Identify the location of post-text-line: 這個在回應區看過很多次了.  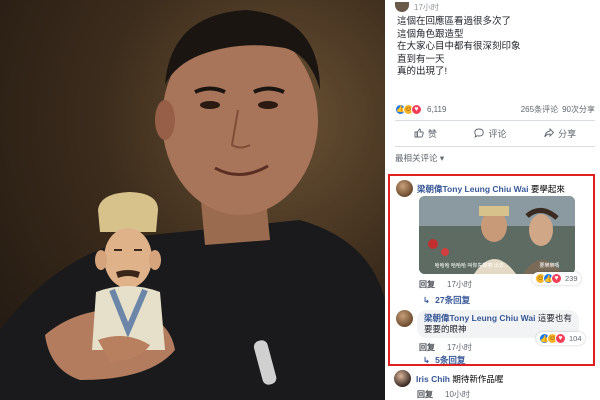
(454, 21).